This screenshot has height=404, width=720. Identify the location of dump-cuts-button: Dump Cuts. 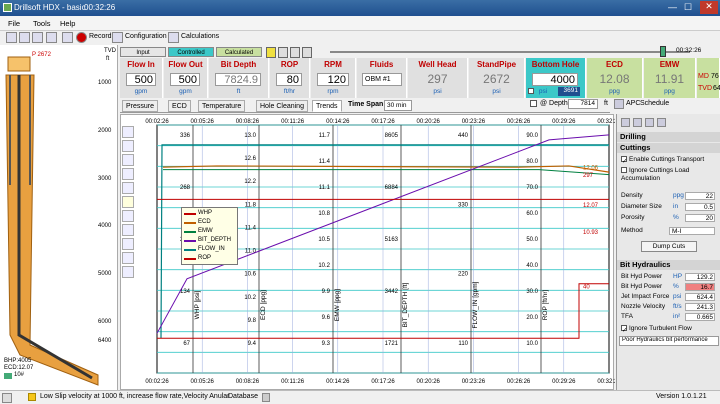
(669, 246).